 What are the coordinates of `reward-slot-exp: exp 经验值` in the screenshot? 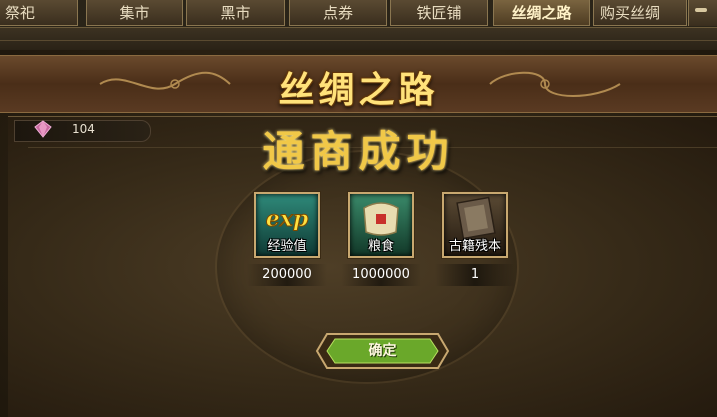 It's located at (287, 225).